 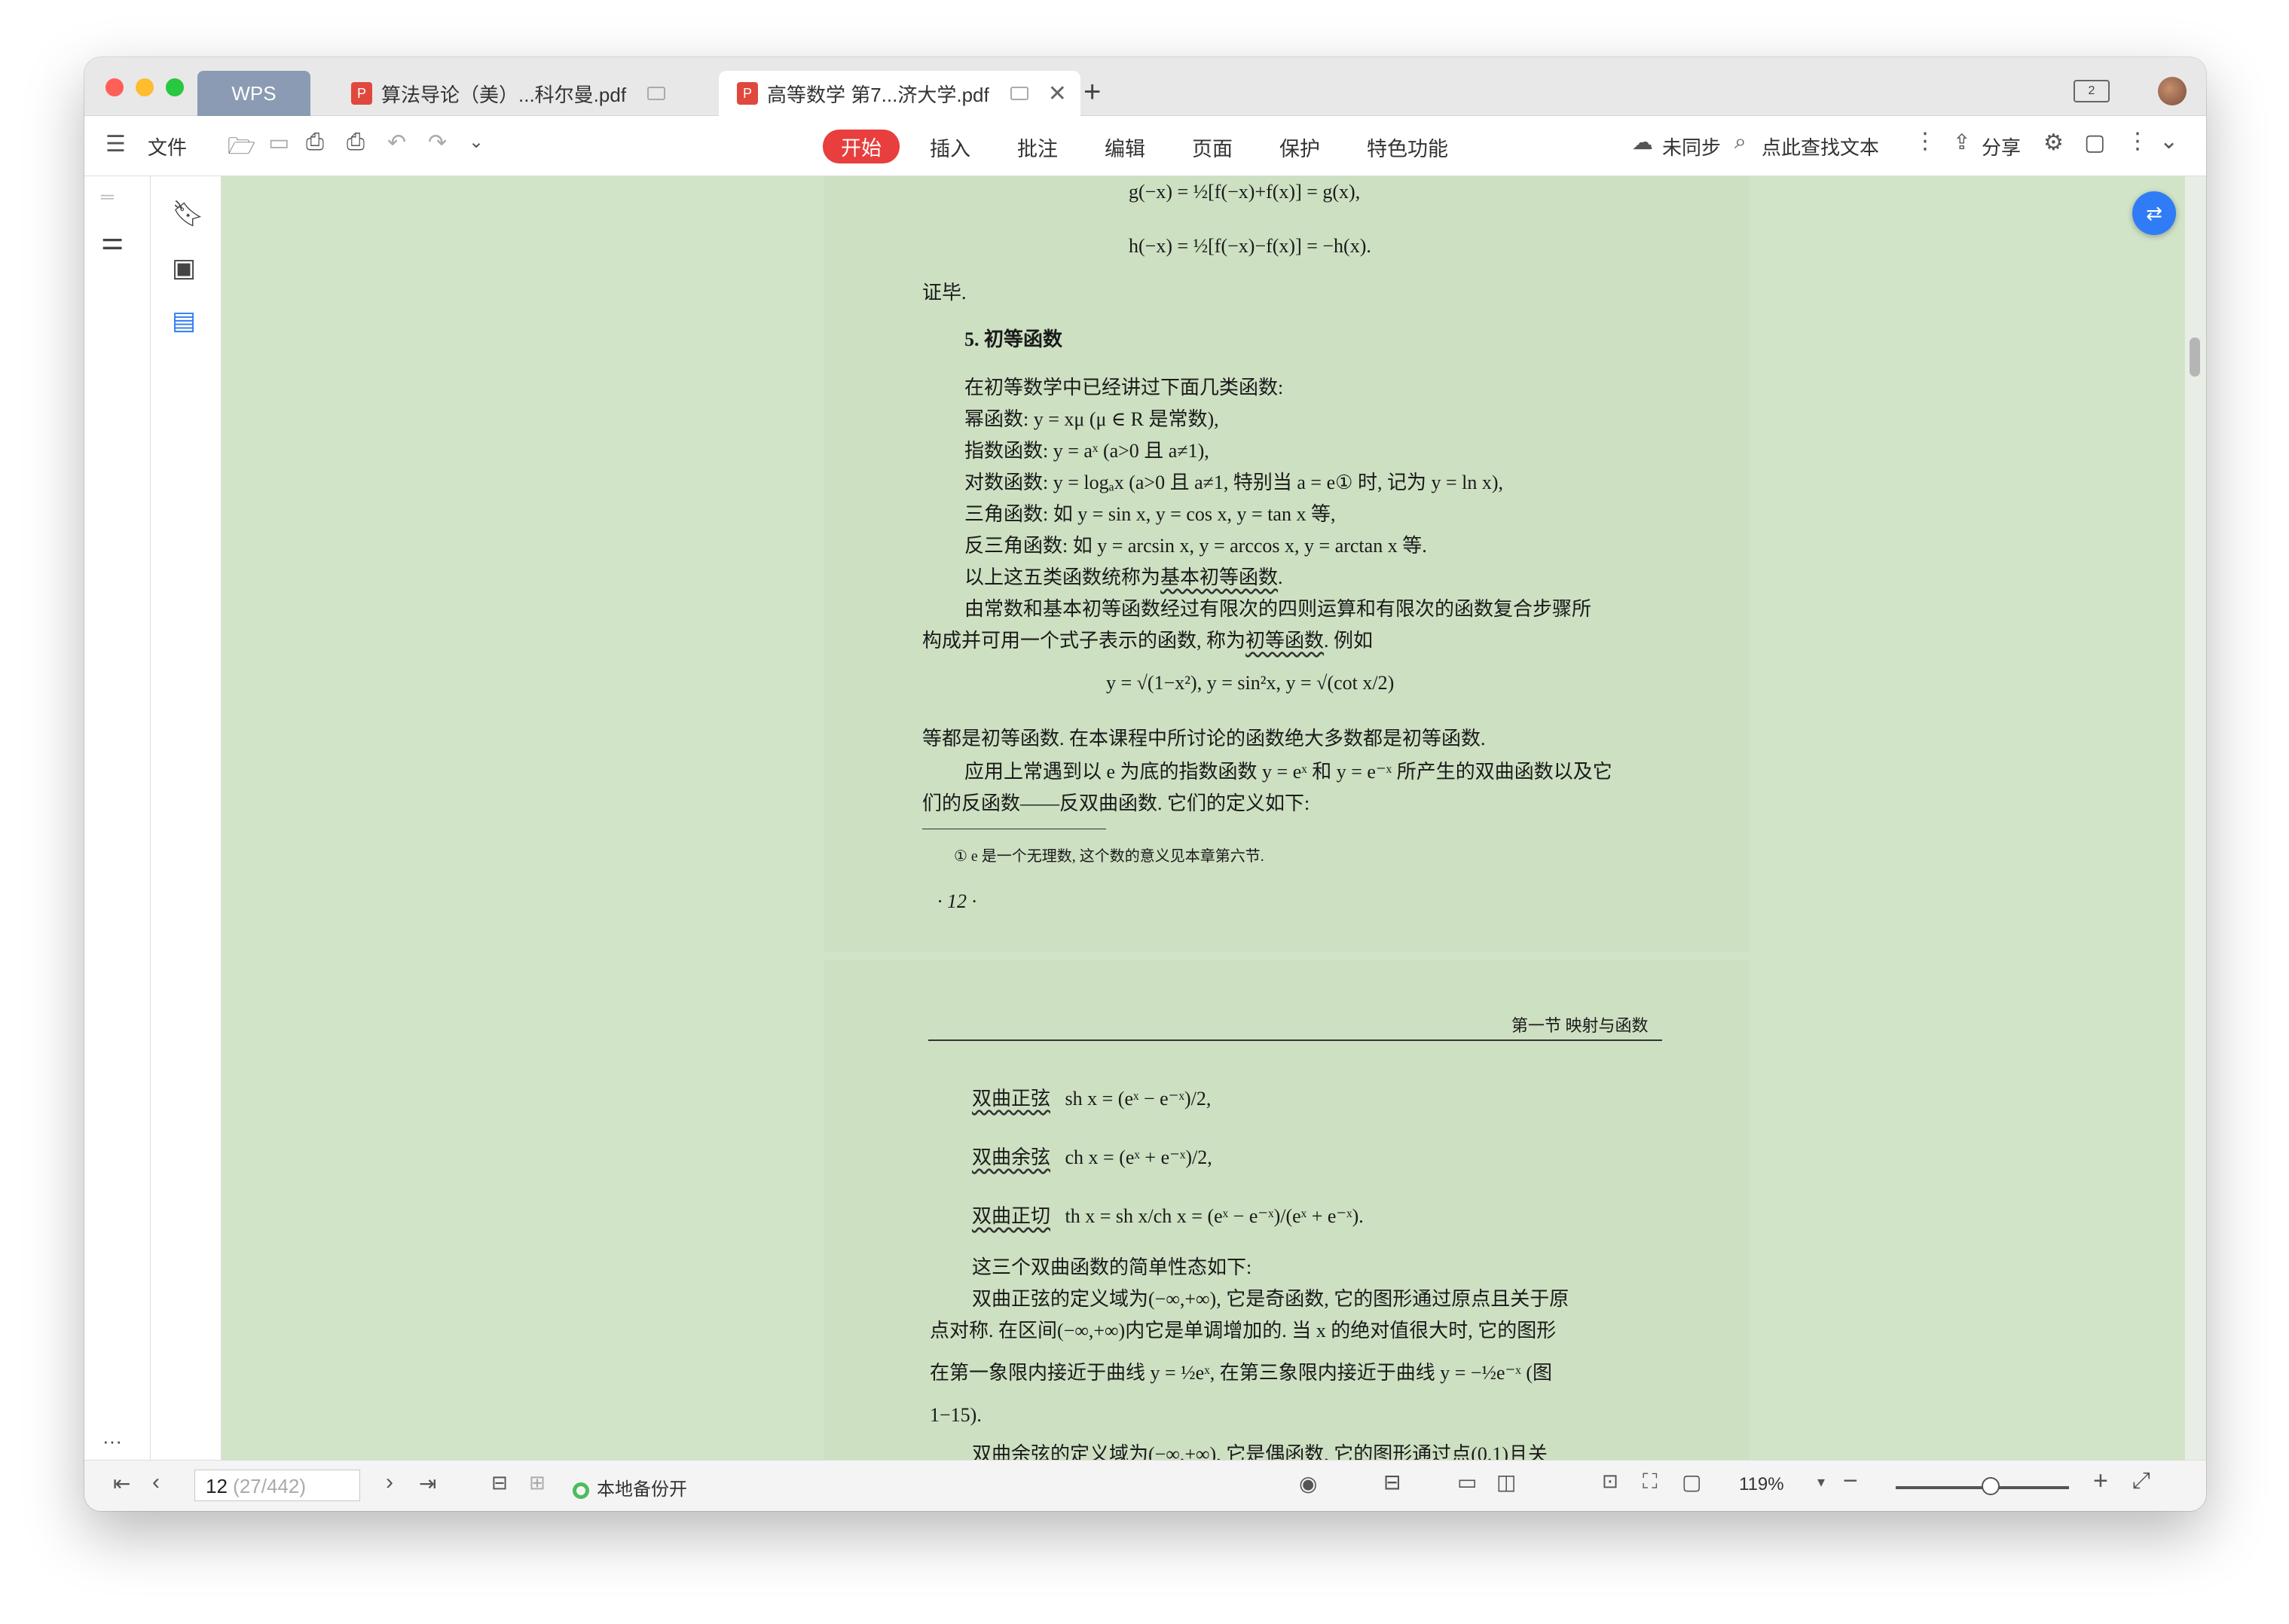 I want to click on cloud-sync-icon: ☁, so click(x=1643, y=142).